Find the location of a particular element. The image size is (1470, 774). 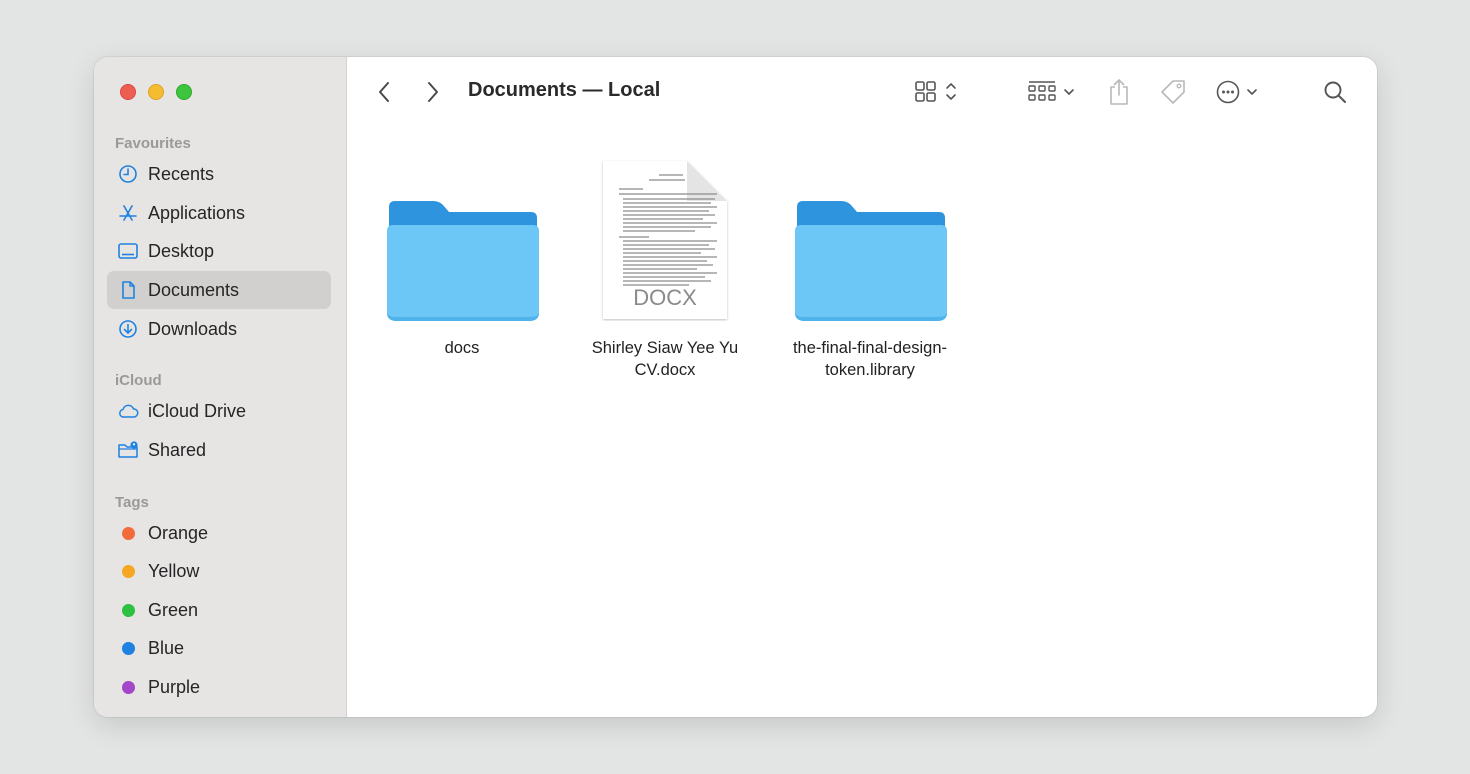

sidebar-item-recents: Recents is located at coordinates (219, 174).